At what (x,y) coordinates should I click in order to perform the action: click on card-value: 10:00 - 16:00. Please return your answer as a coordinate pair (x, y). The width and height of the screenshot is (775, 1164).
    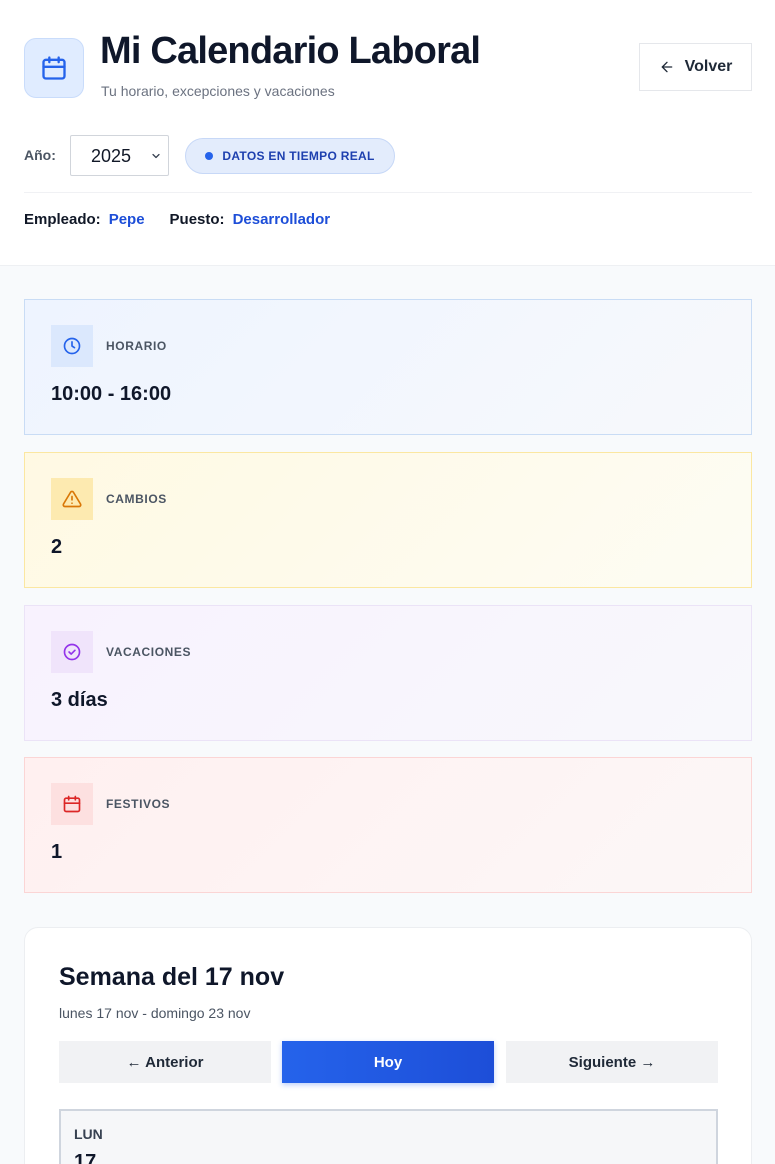
    Looking at the image, I should click on (111, 394).